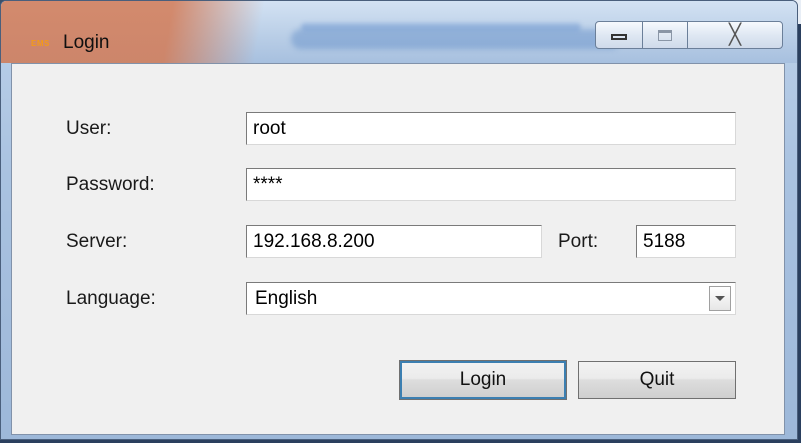 The height and width of the screenshot is (443, 801). I want to click on maximize-icon, so click(665, 35).